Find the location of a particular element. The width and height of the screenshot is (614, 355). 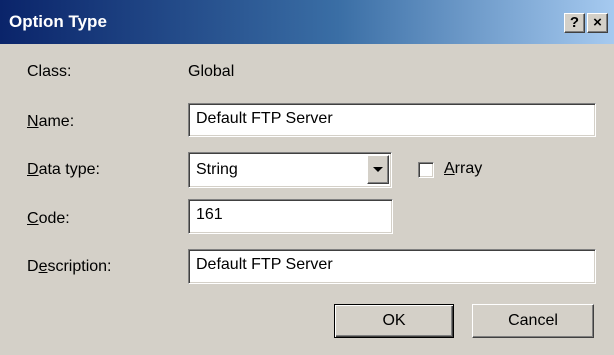

ok-button: OK is located at coordinates (394, 321).